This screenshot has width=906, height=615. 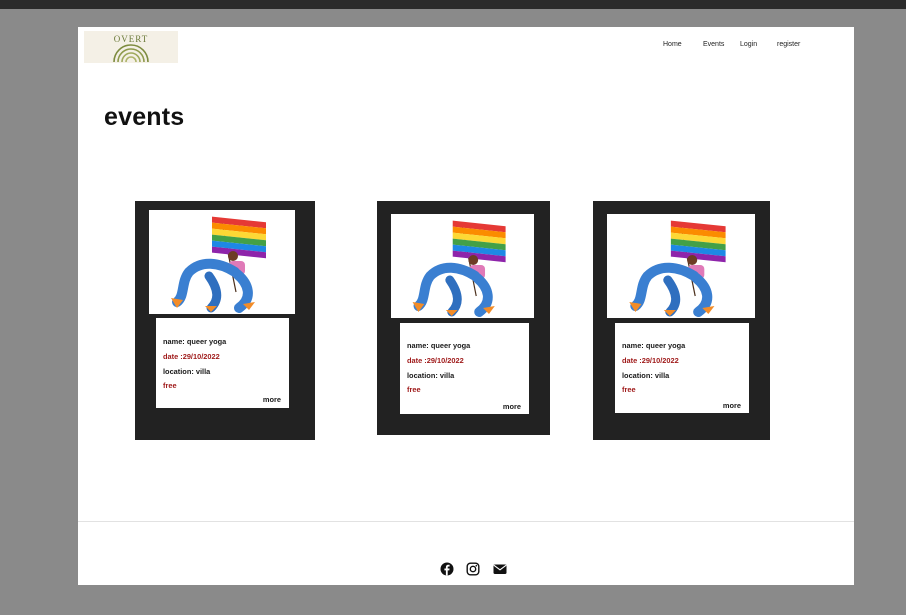 What do you see at coordinates (466, 521) in the screenshot?
I see `footer-divider` at bounding box center [466, 521].